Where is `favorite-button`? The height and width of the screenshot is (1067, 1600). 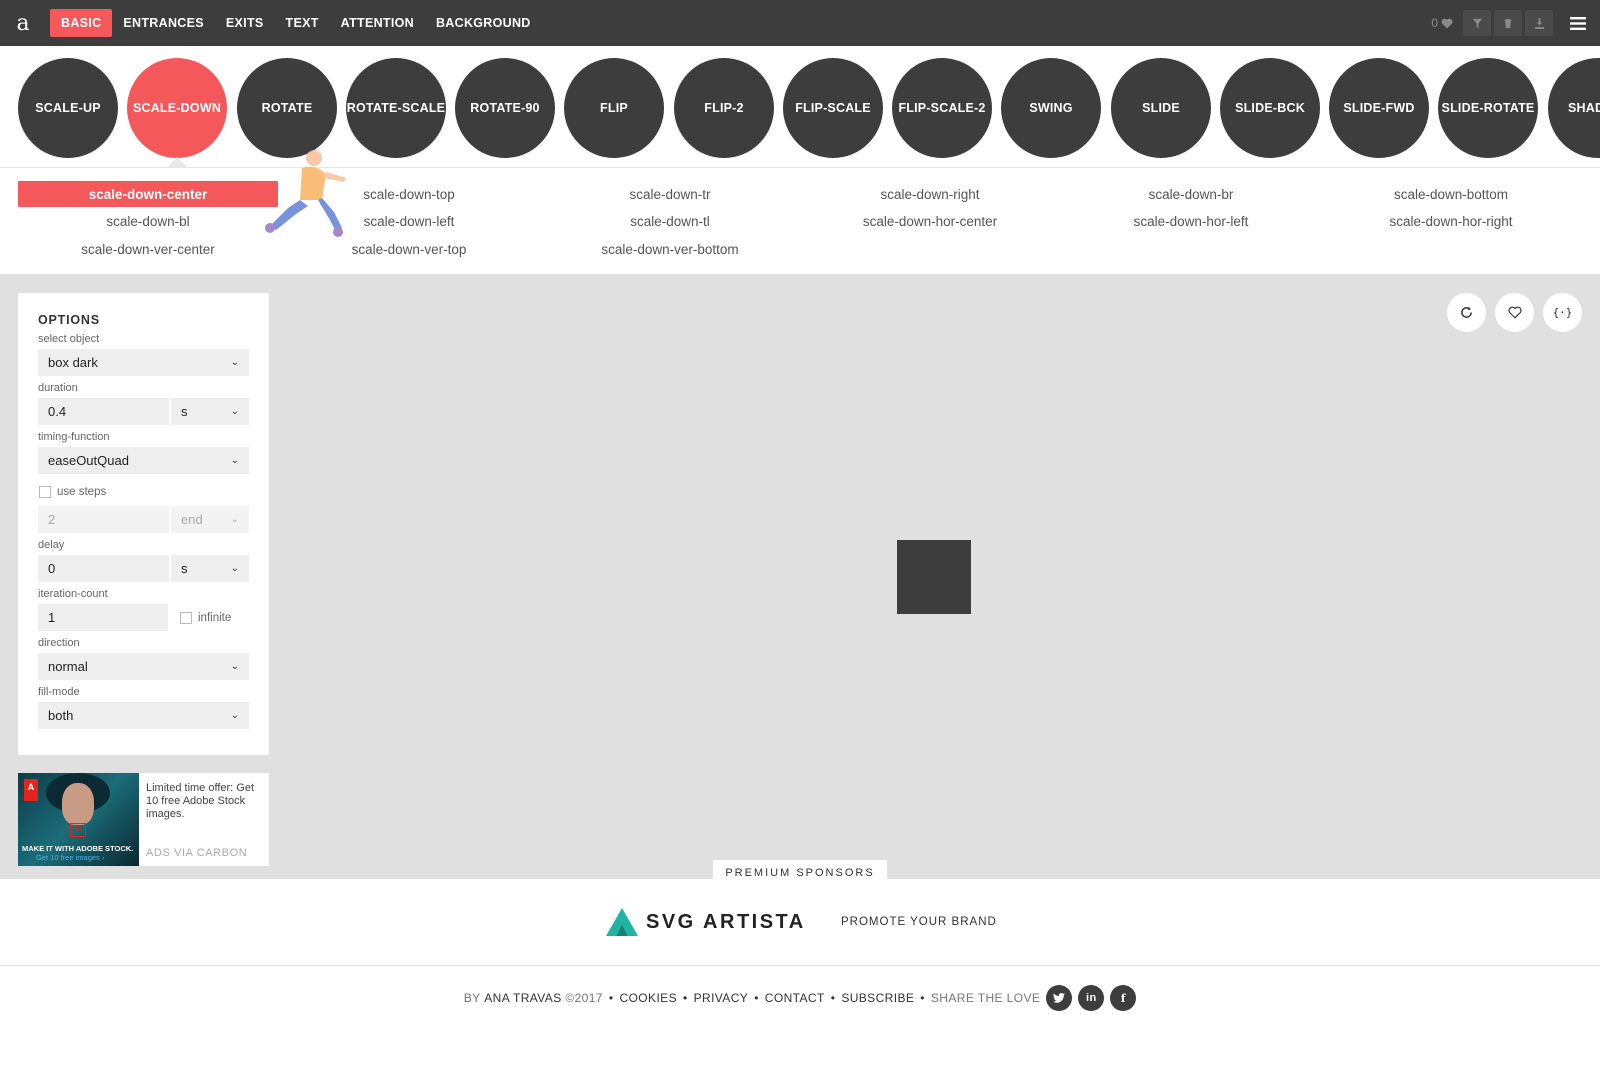
favorite-button is located at coordinates (1514, 312).